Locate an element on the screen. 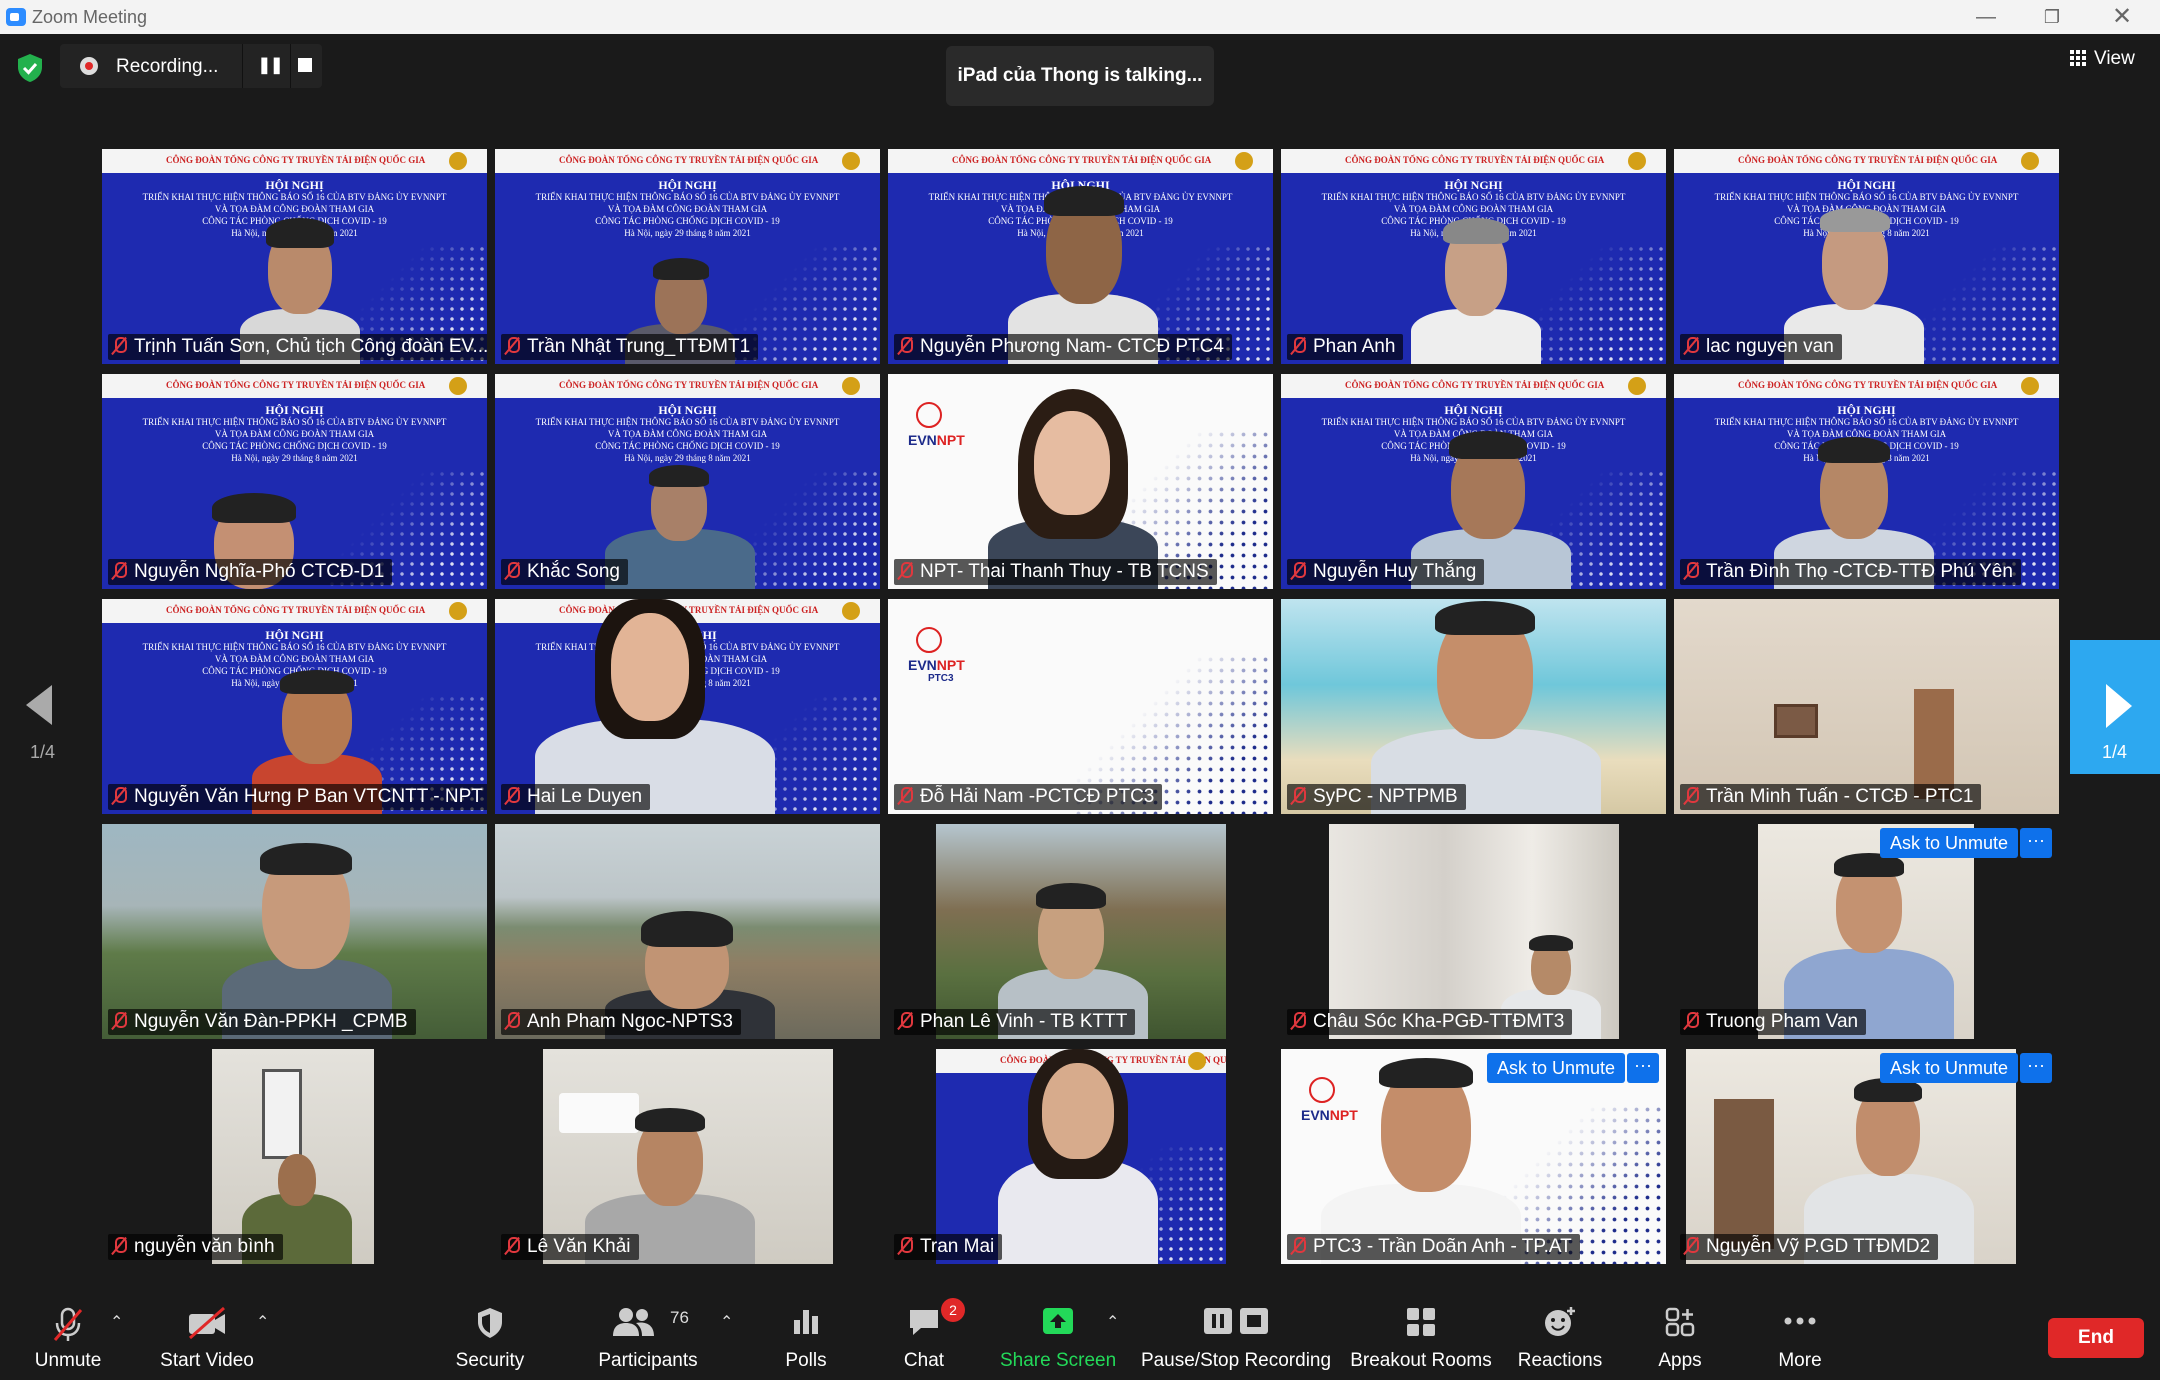  pause-stop-recording-icon is located at coordinates (1236, 1321).